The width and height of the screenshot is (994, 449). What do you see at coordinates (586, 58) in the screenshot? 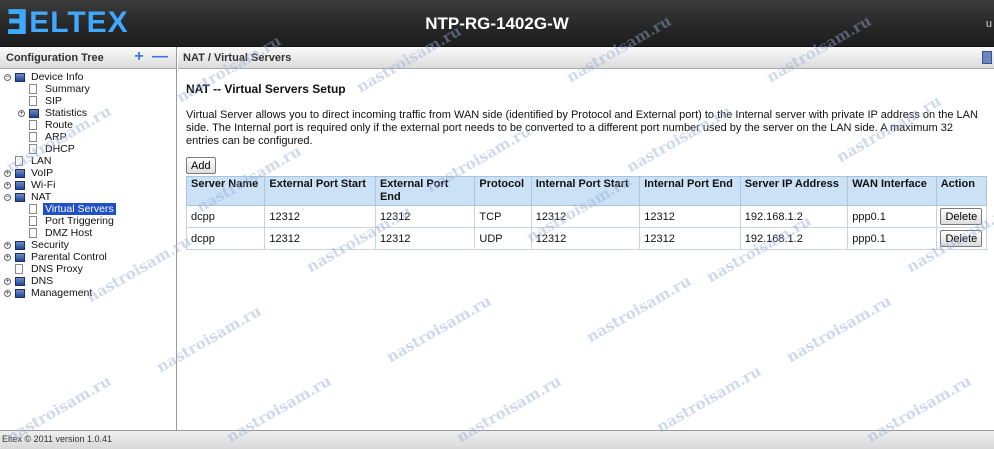
I see `breadcrumb: NAT / Virtual Servers` at bounding box center [586, 58].